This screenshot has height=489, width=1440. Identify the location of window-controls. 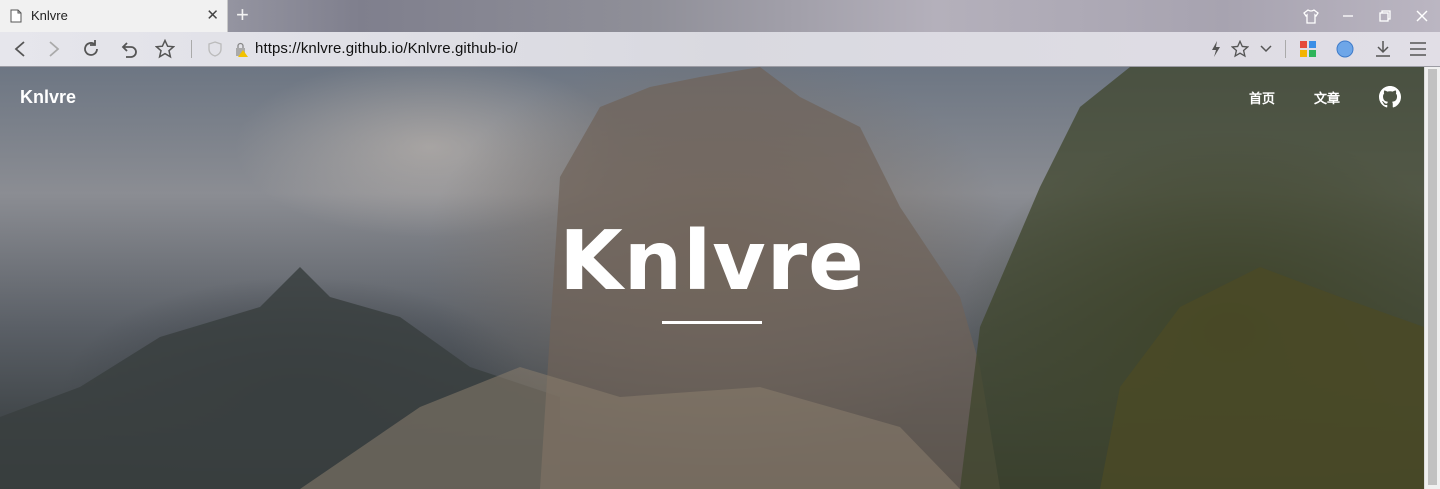
(1366, 16).